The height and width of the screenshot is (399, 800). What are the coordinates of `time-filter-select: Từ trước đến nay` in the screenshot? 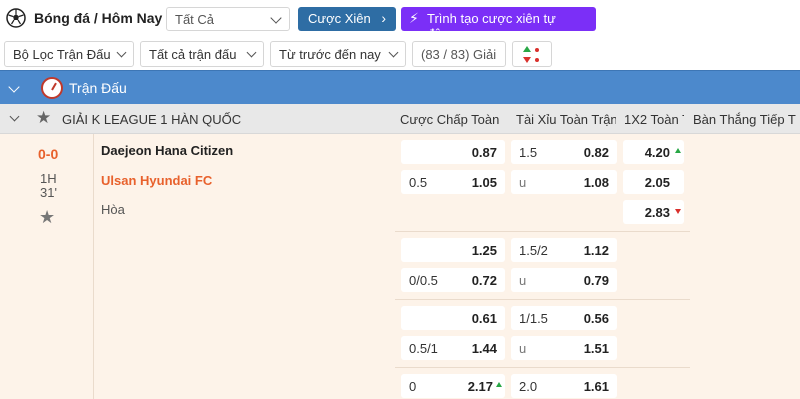 It's located at (338, 54).